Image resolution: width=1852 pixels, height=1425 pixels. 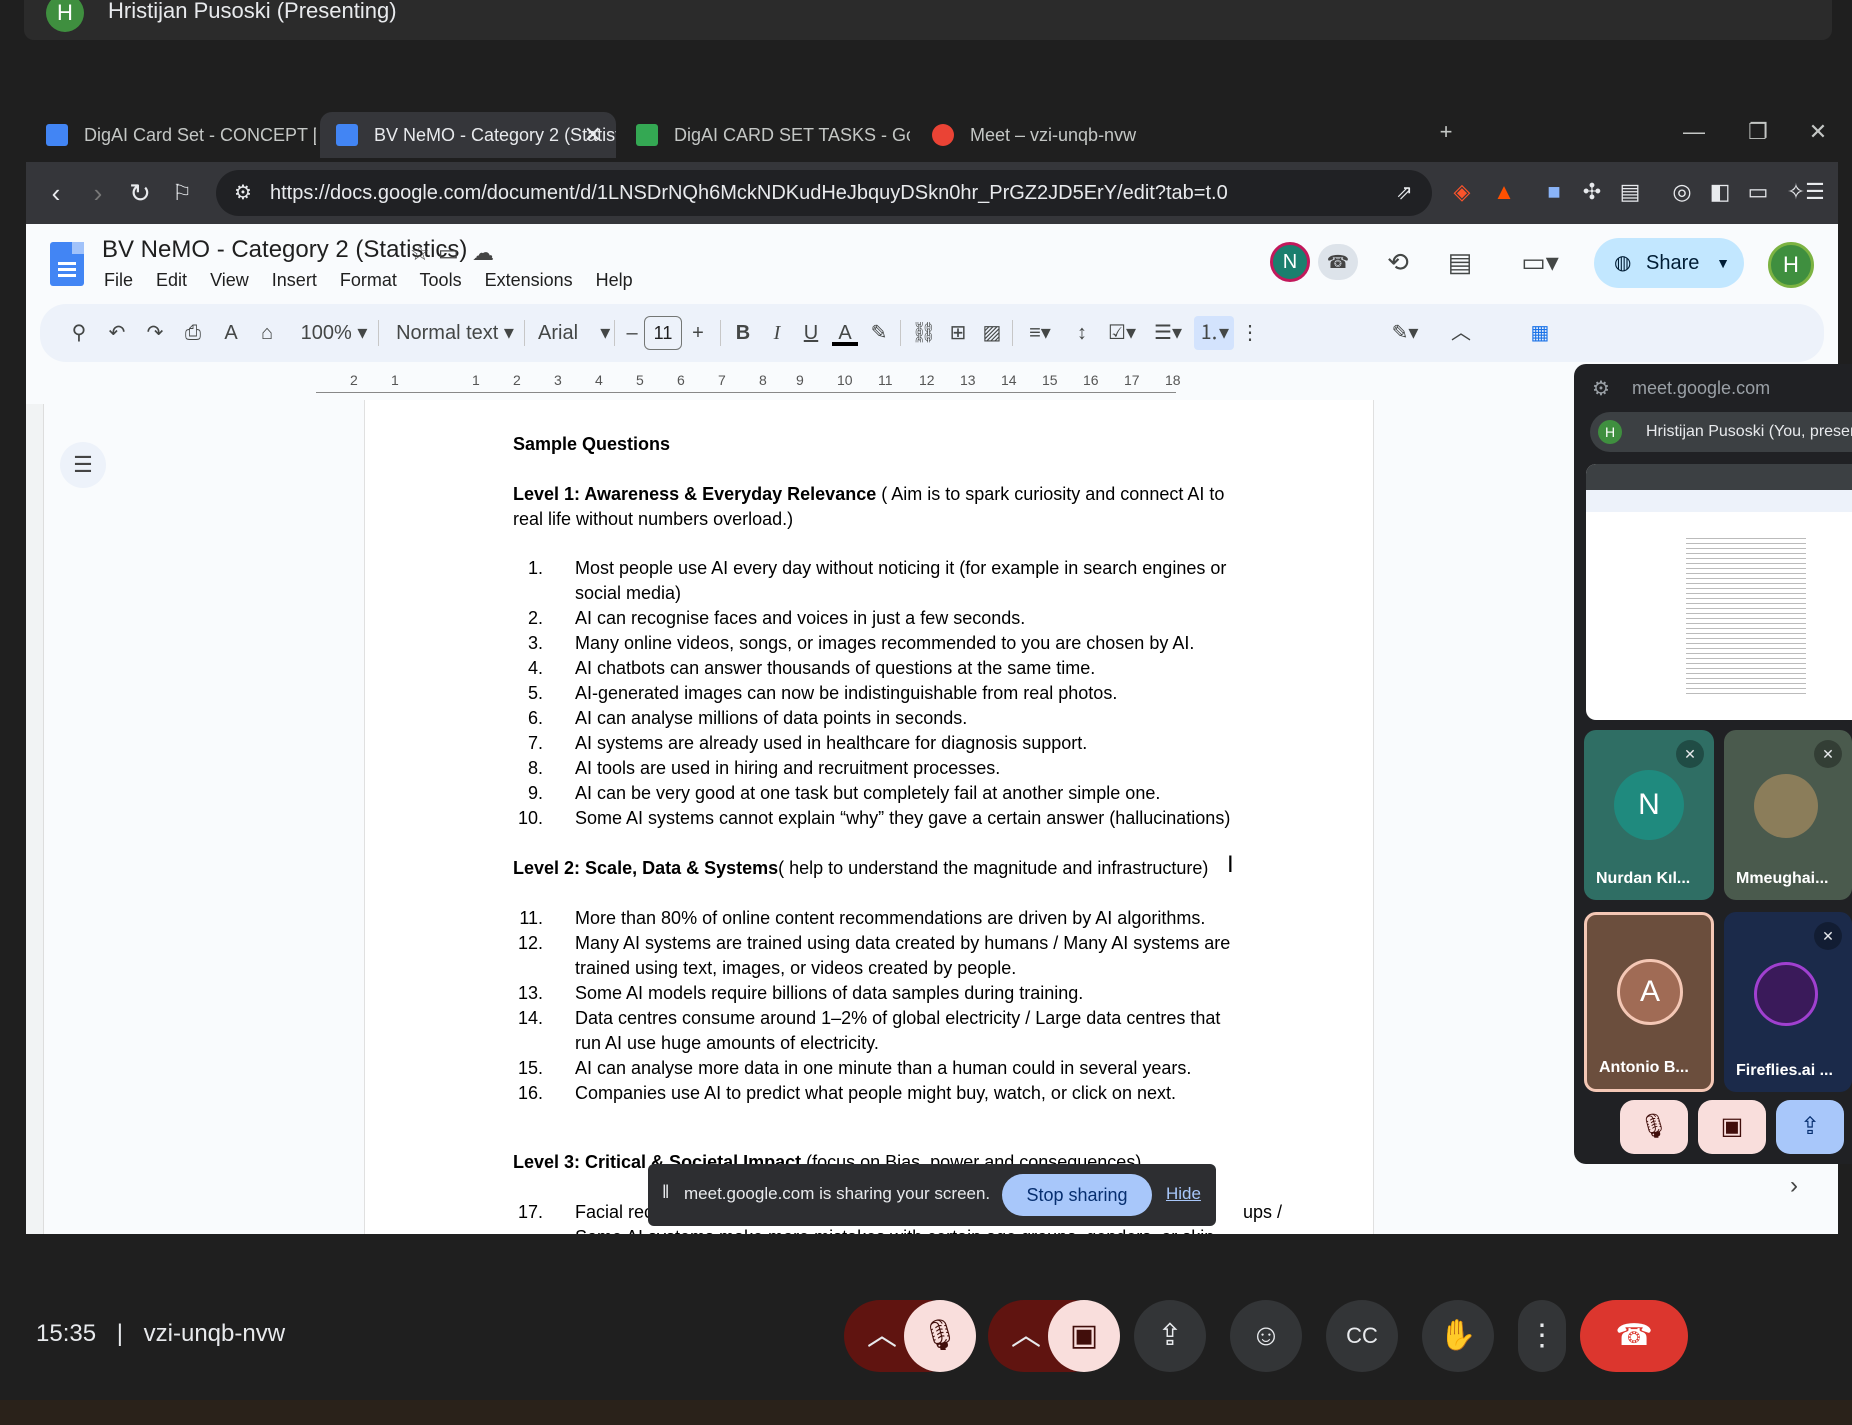 I want to click on tab-digai-concept: DigAI Card Set - CONCEPT [In Develo, so click(x=173, y=135).